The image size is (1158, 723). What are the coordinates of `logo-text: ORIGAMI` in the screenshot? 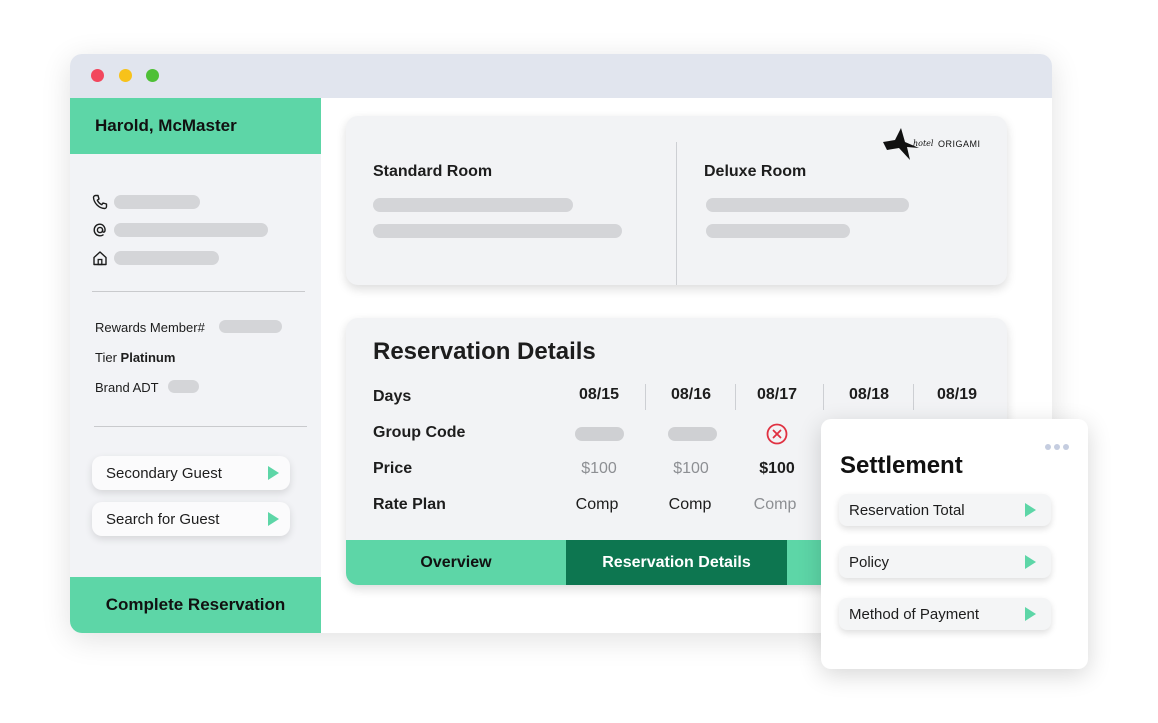 It's located at (959, 144).